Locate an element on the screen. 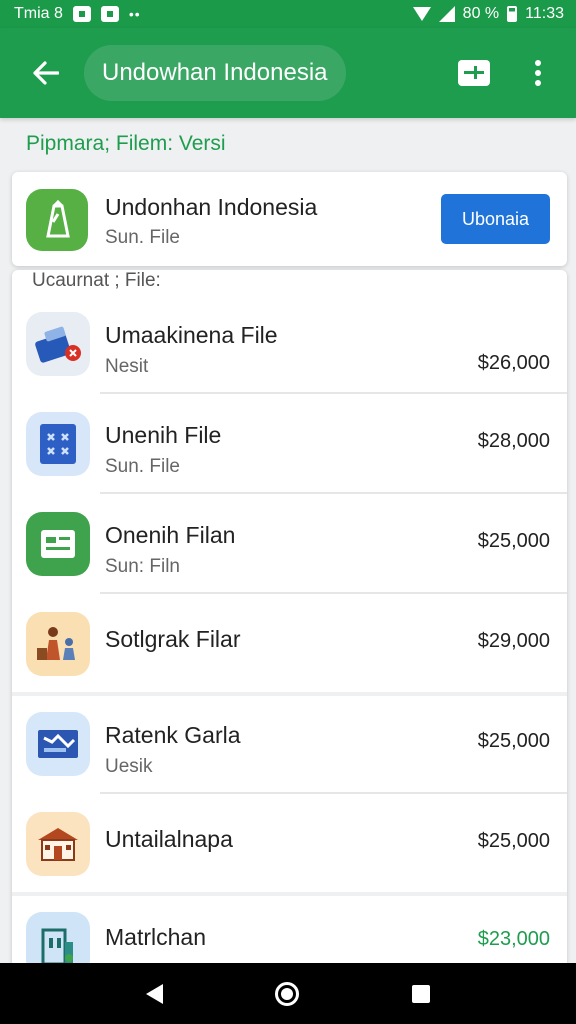 This screenshot has width=576, height=1024. map-icon is located at coordinates (58, 744).